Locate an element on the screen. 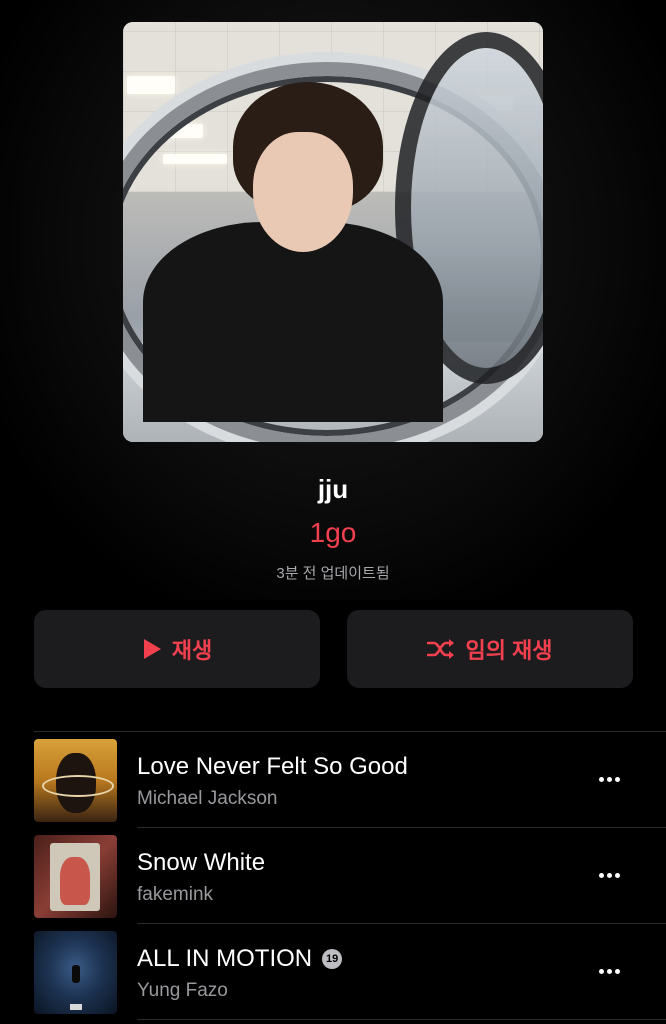 Image resolution: width=666 pixels, height=1024 pixels. track-title: Love Never Felt So Good is located at coordinates (272, 767).